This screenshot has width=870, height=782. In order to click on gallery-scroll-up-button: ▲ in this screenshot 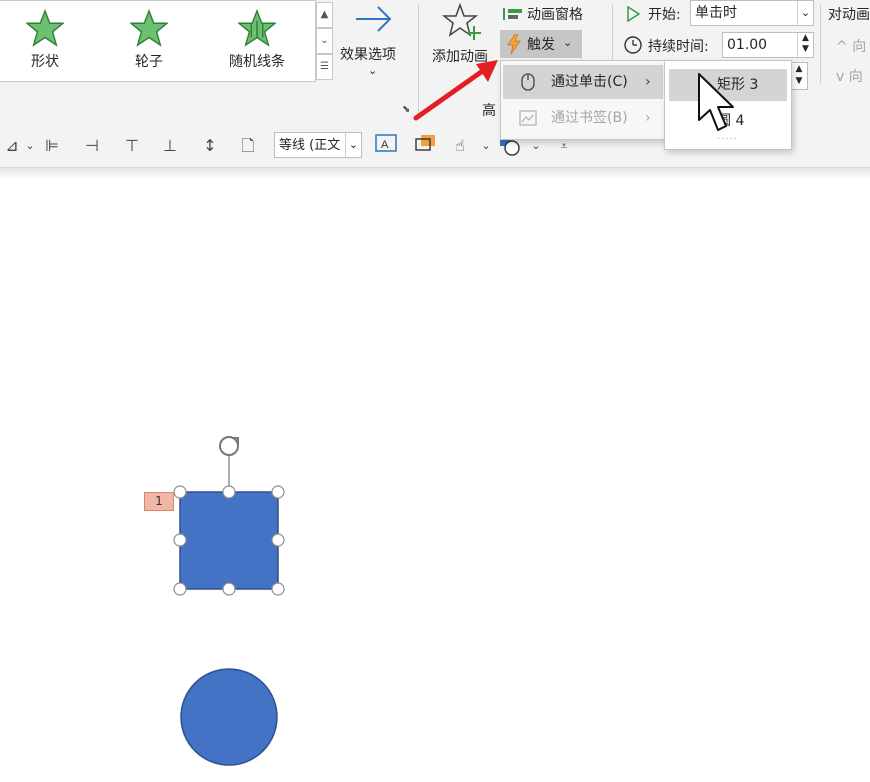, I will do `click(324, 15)`.